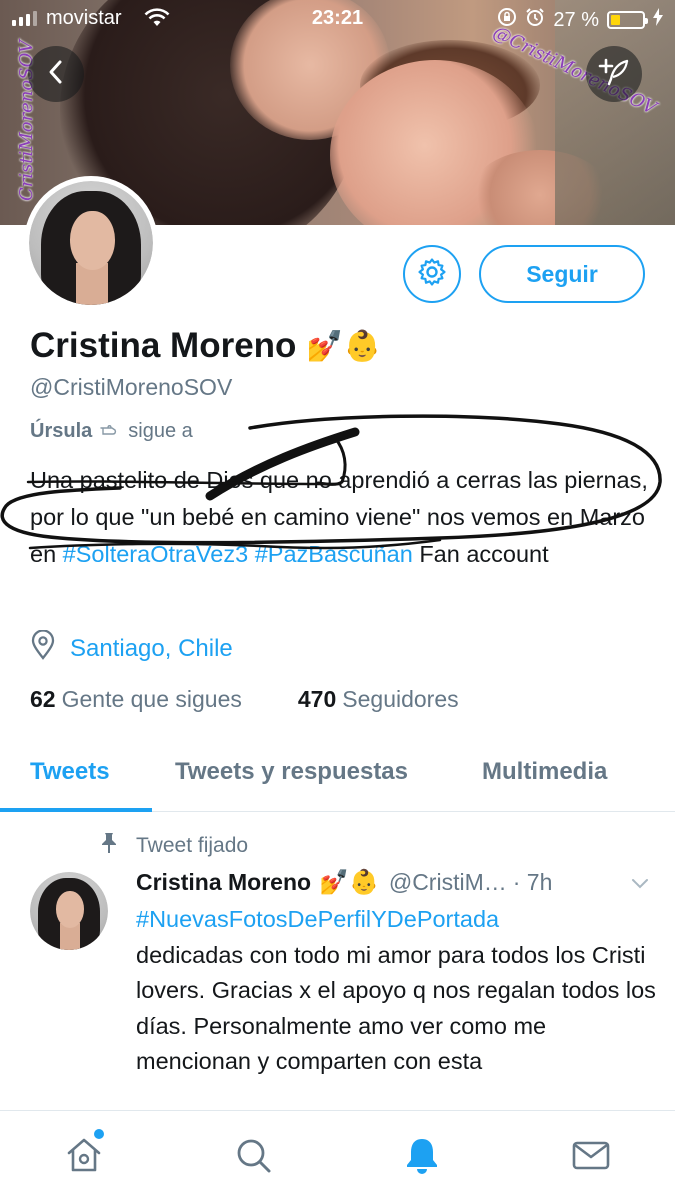  I want to click on pointing-hand-icon, so click(110, 431).